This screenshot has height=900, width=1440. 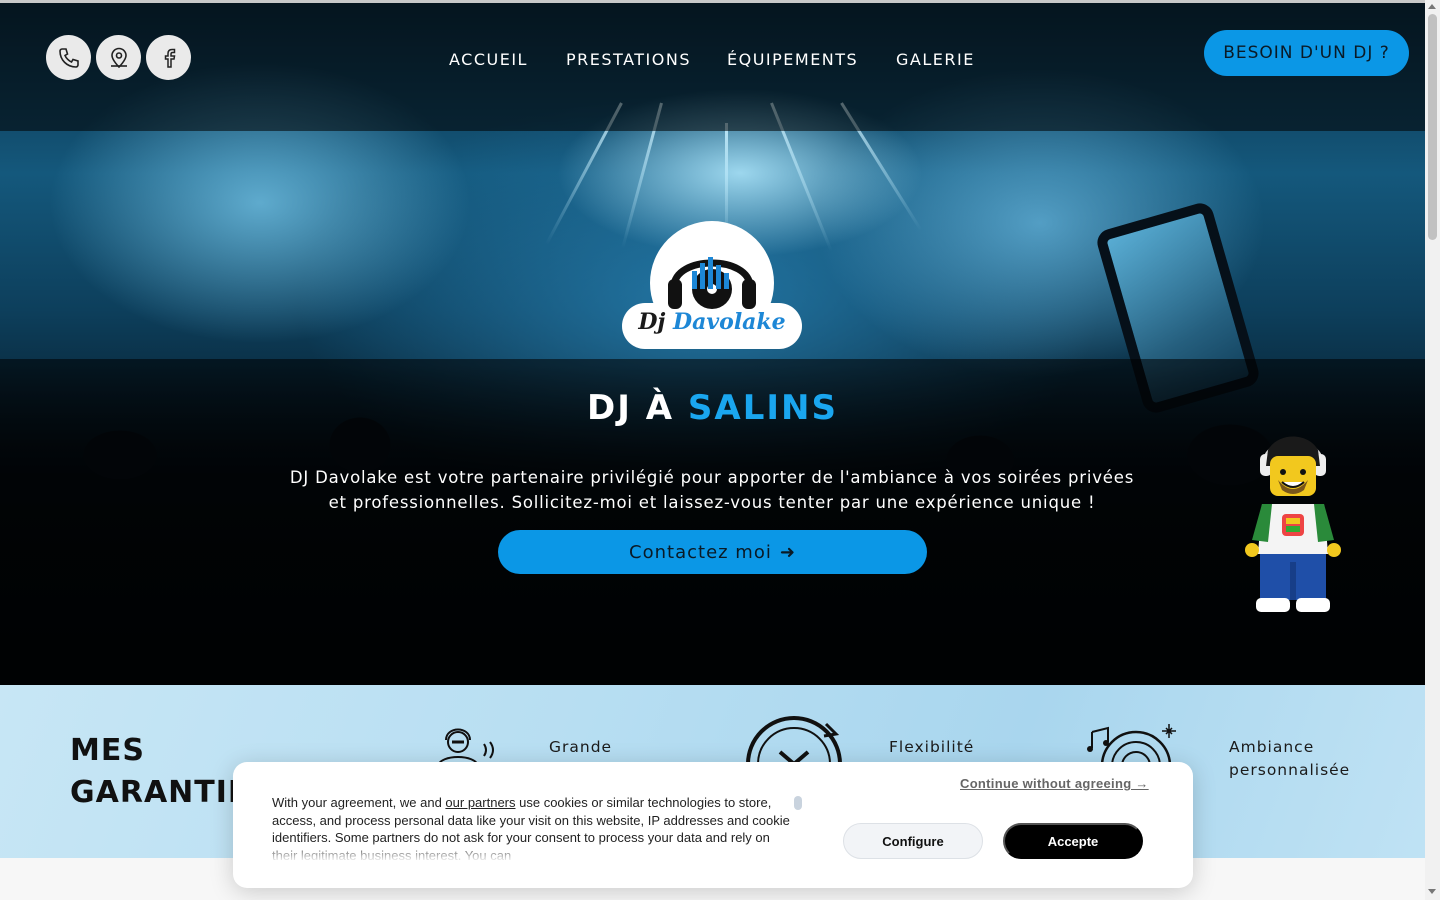 I want to click on scroll-down-arrow-icon, so click(x=1432, y=891).